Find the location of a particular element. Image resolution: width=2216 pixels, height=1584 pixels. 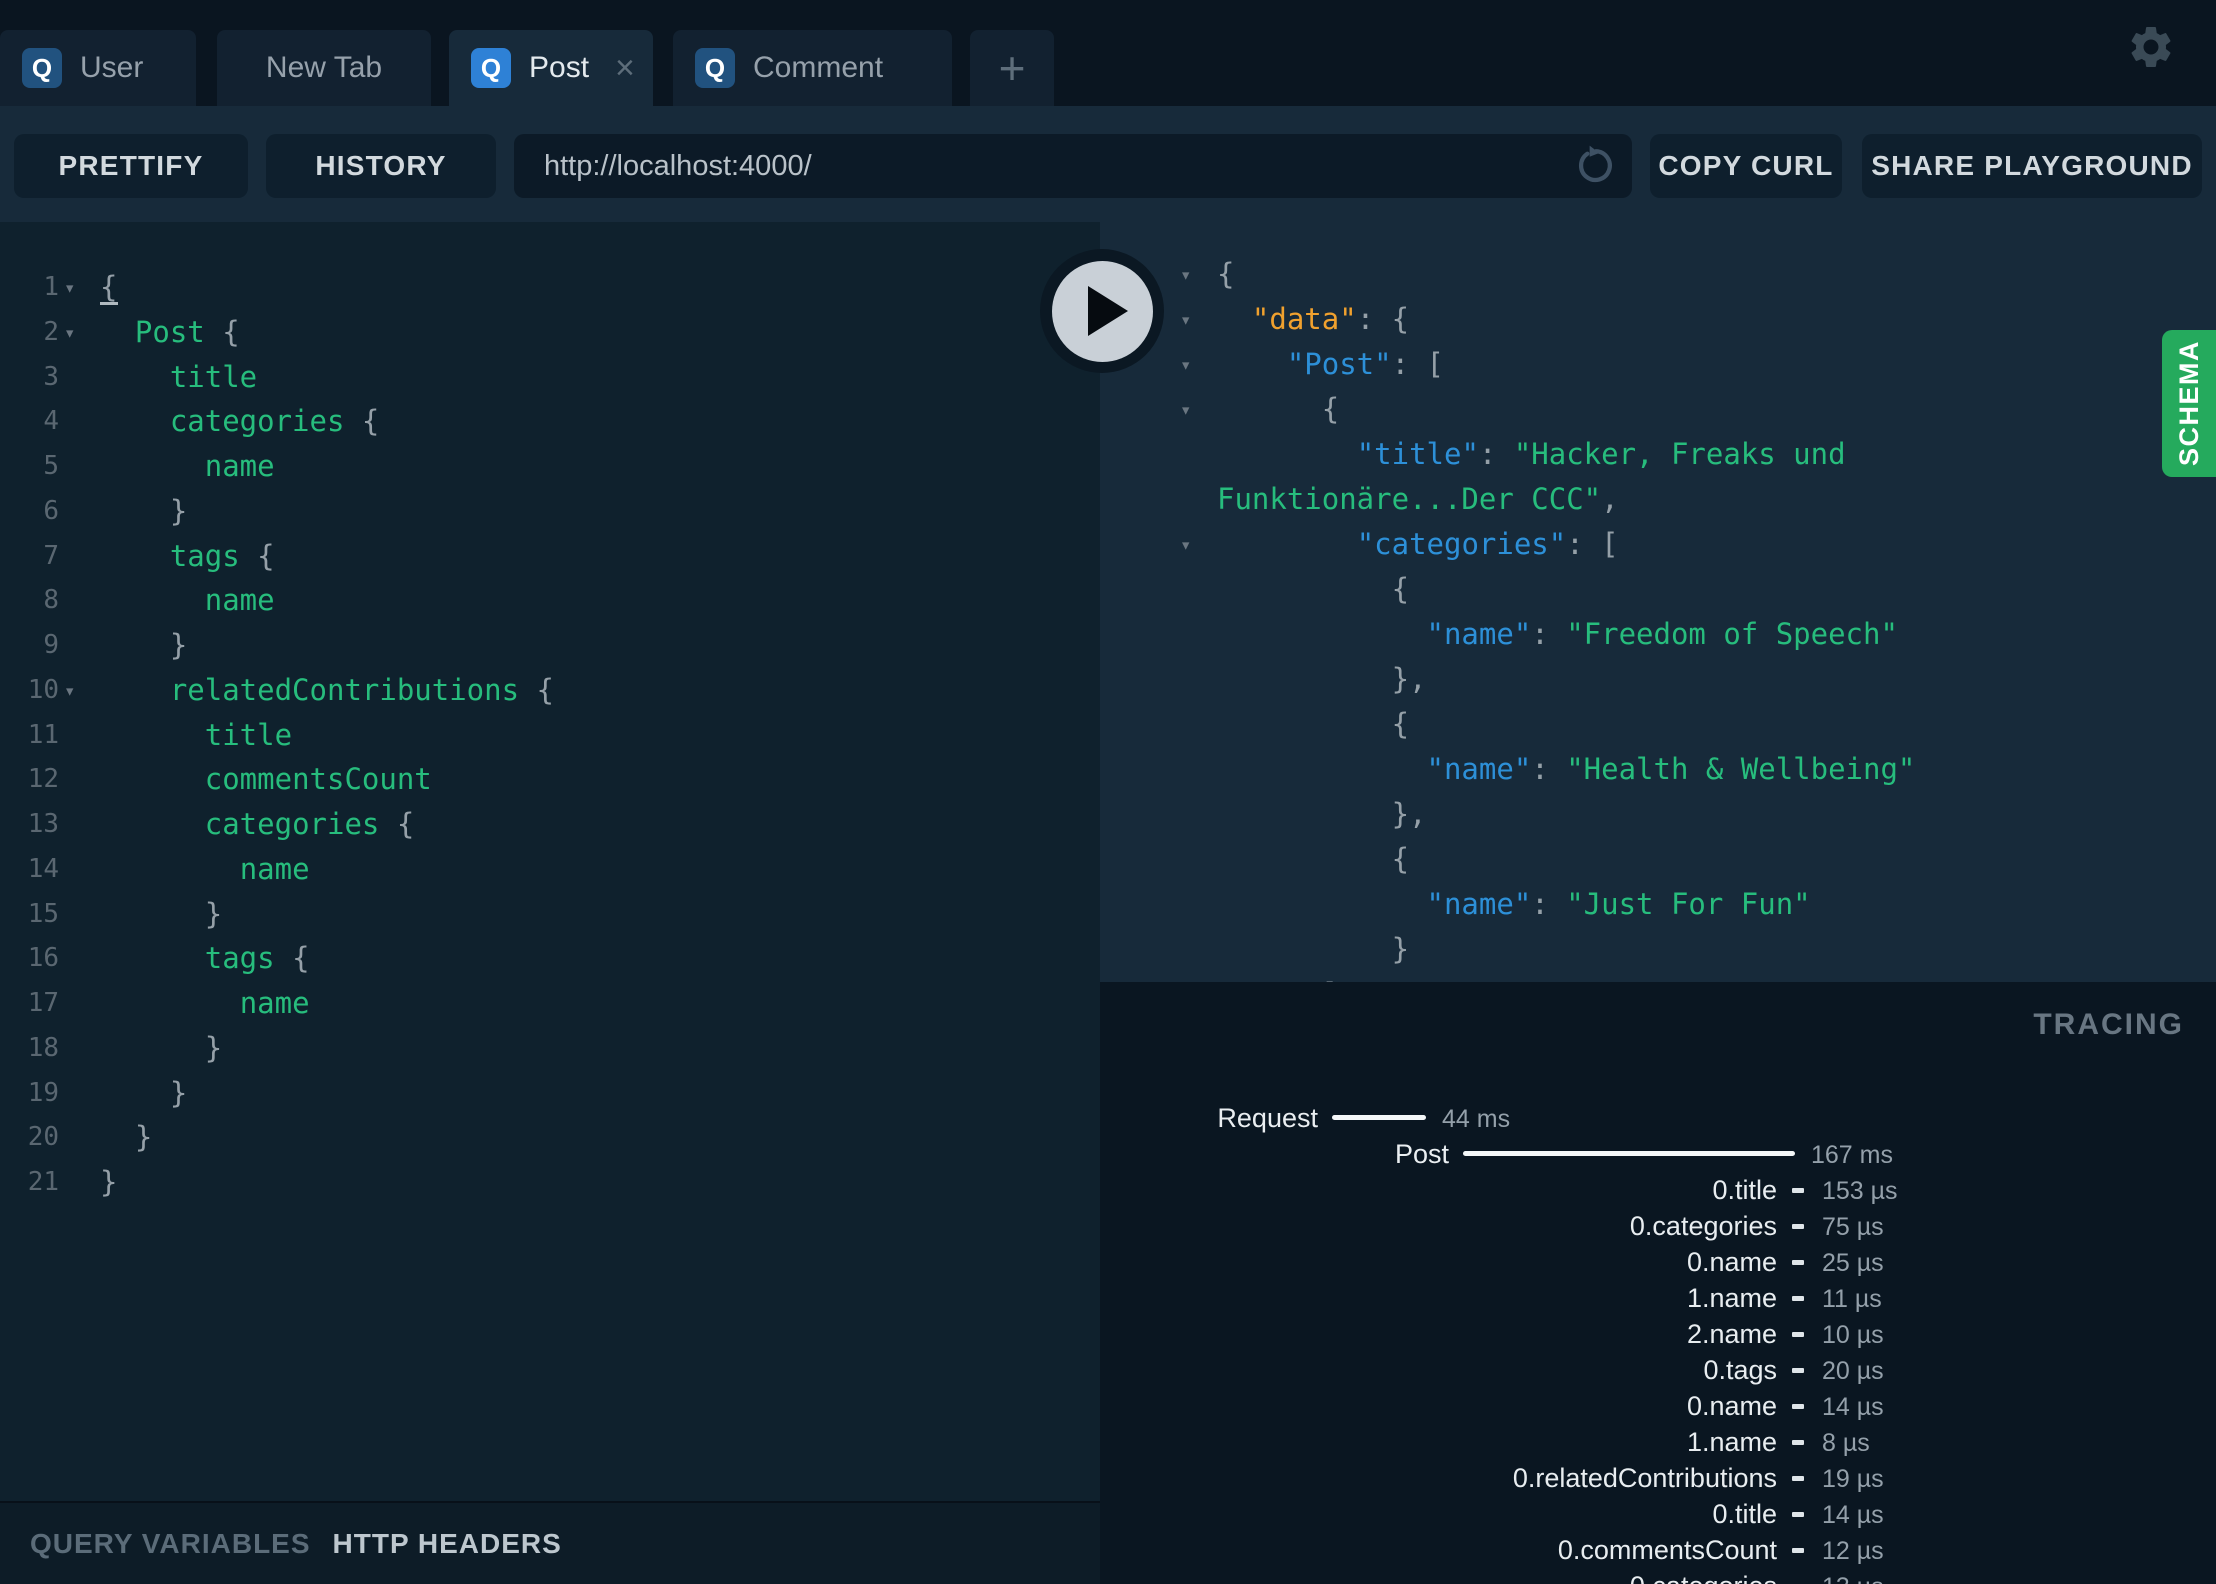

response-line: ▾ "categories": [ is located at coordinates (1658, 544).